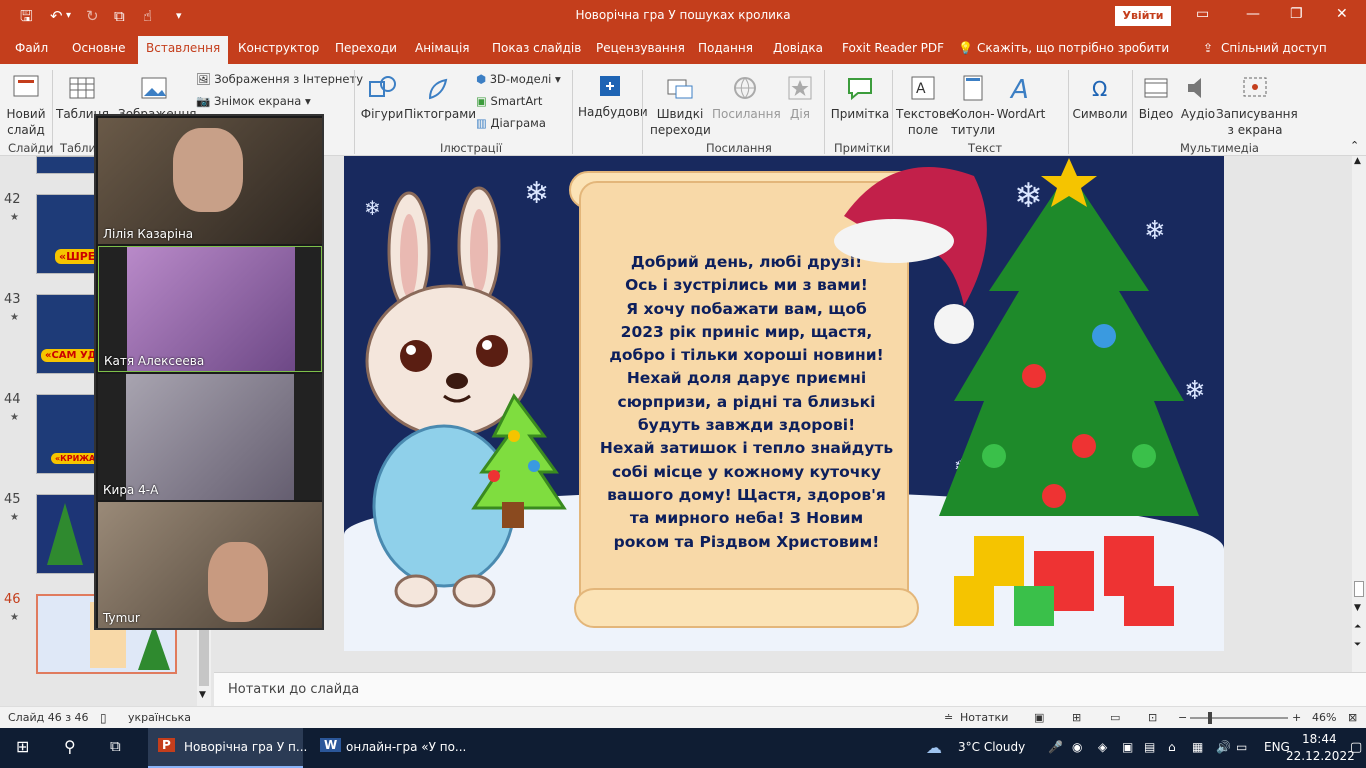  What do you see at coordinates (1210, 718) in the screenshot?
I see `zoom-slider-thumb` at bounding box center [1210, 718].